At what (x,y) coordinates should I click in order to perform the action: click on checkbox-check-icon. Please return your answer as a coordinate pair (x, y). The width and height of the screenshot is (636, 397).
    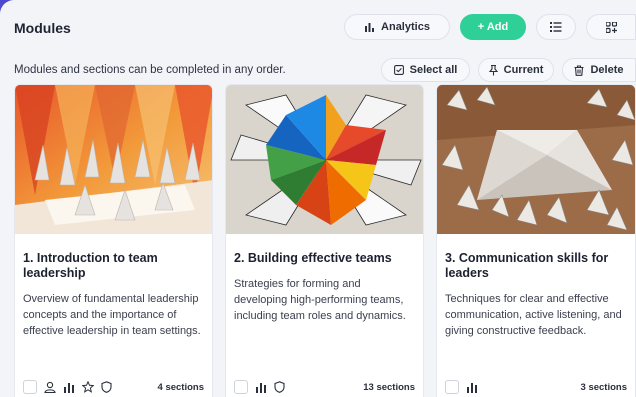
    Looking at the image, I should click on (398, 70).